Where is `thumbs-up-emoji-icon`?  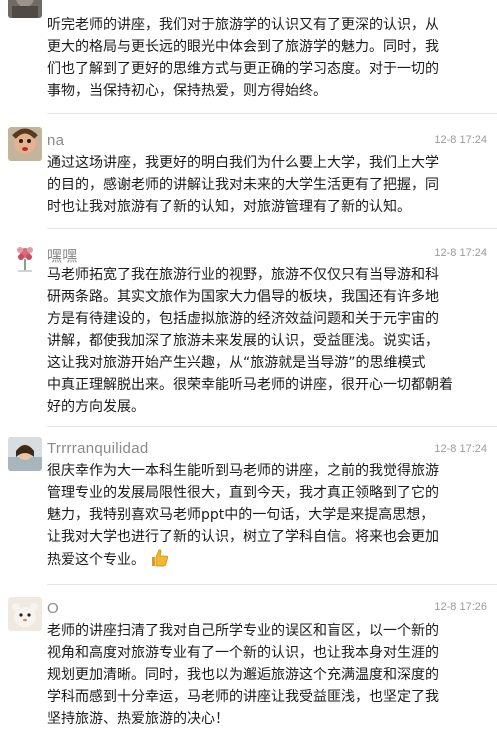 thumbs-up-emoji-icon is located at coordinates (159, 558).